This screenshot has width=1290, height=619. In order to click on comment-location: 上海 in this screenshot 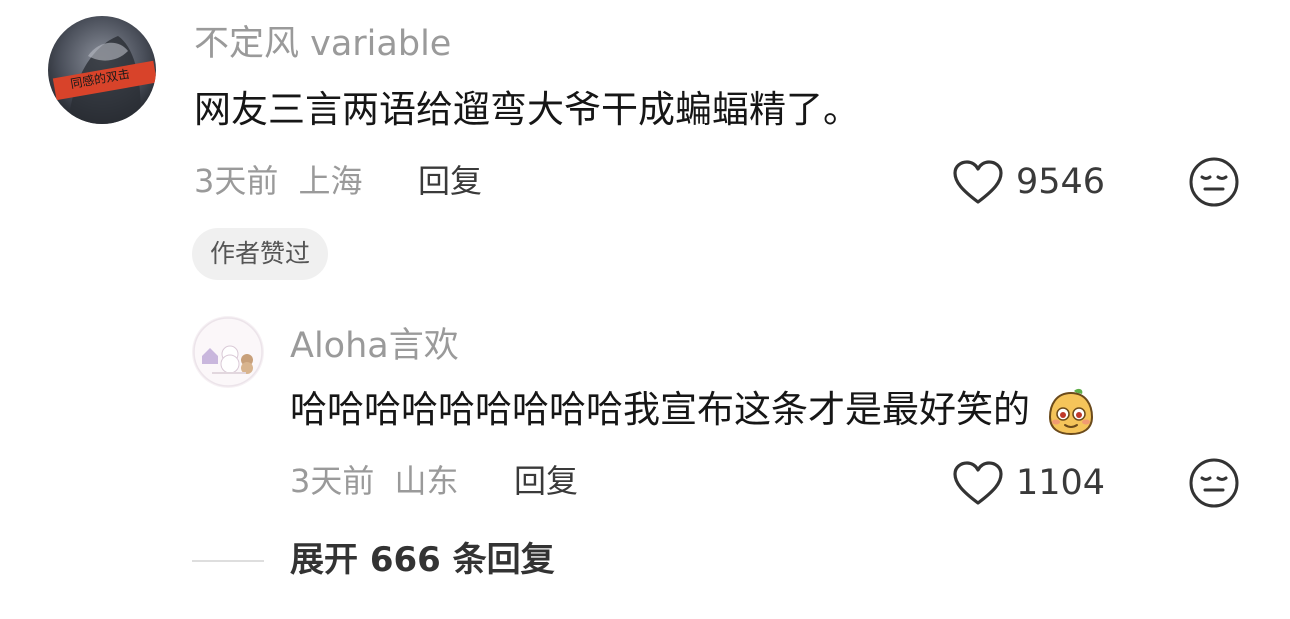, I will do `click(330, 181)`.